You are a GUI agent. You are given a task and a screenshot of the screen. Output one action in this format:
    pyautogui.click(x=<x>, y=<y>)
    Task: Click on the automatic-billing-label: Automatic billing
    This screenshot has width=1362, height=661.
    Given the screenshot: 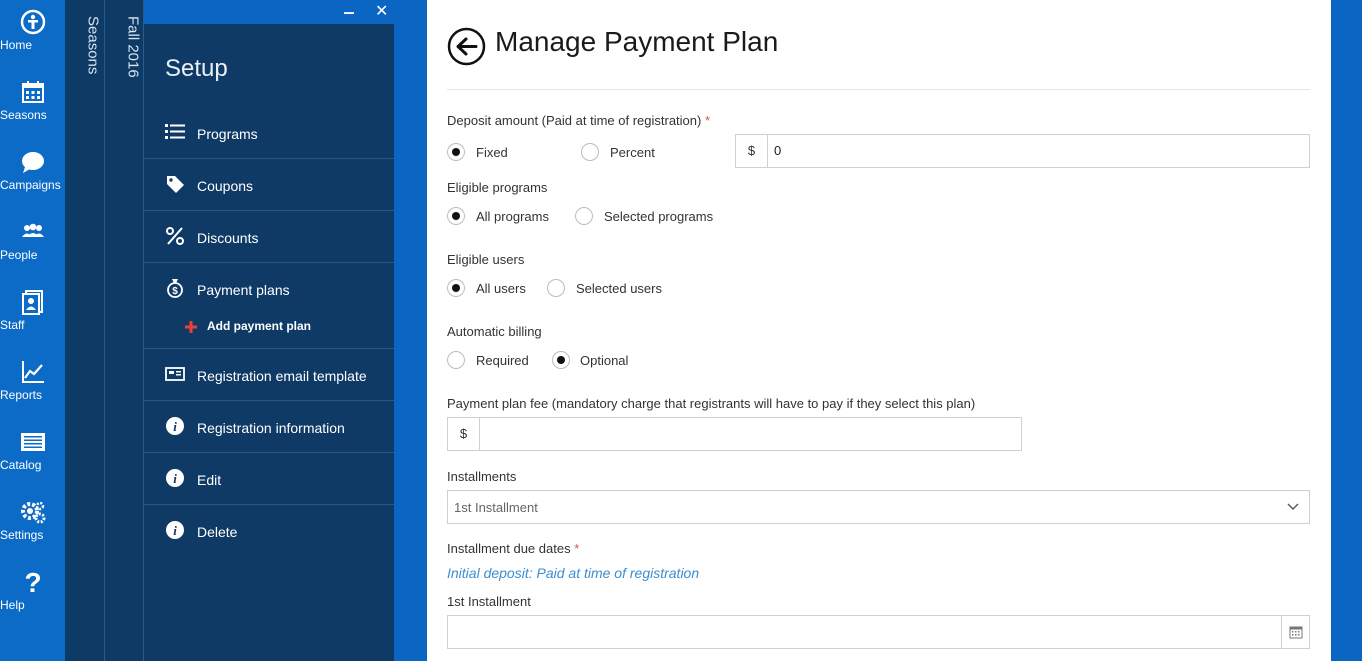 What is the action you would take?
    pyautogui.click(x=494, y=331)
    